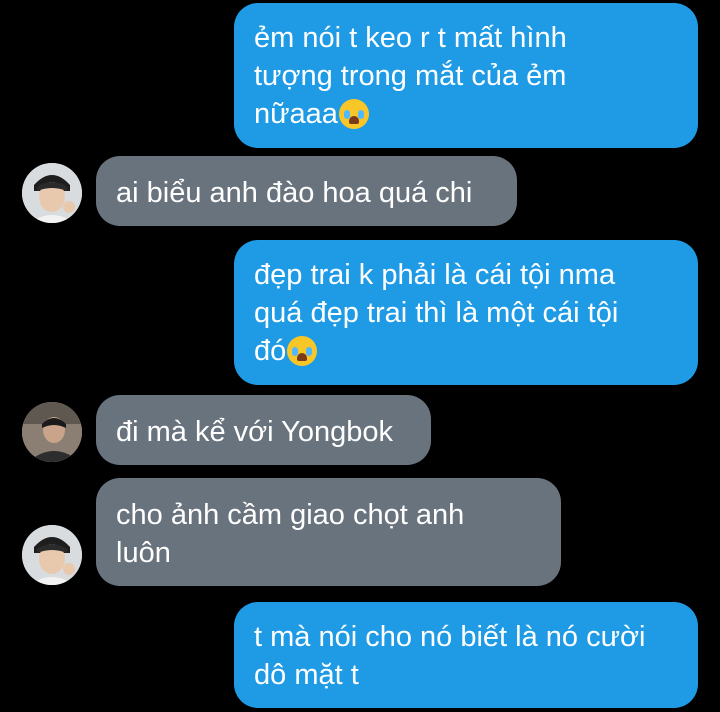 Image resolution: width=720 pixels, height=712 pixels. Describe the element at coordinates (294, 193) in the screenshot. I see `message-text: ai biểu anh đào hoa quá chi` at that location.